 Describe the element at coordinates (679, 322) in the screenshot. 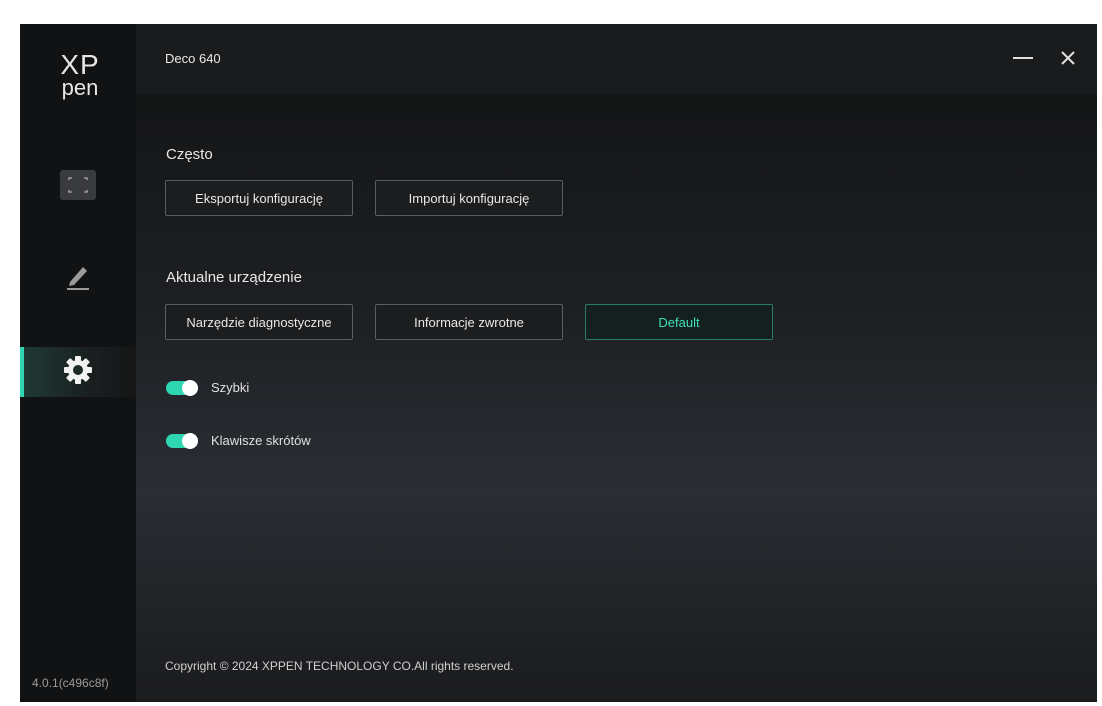

I see `default-button: Default` at that location.